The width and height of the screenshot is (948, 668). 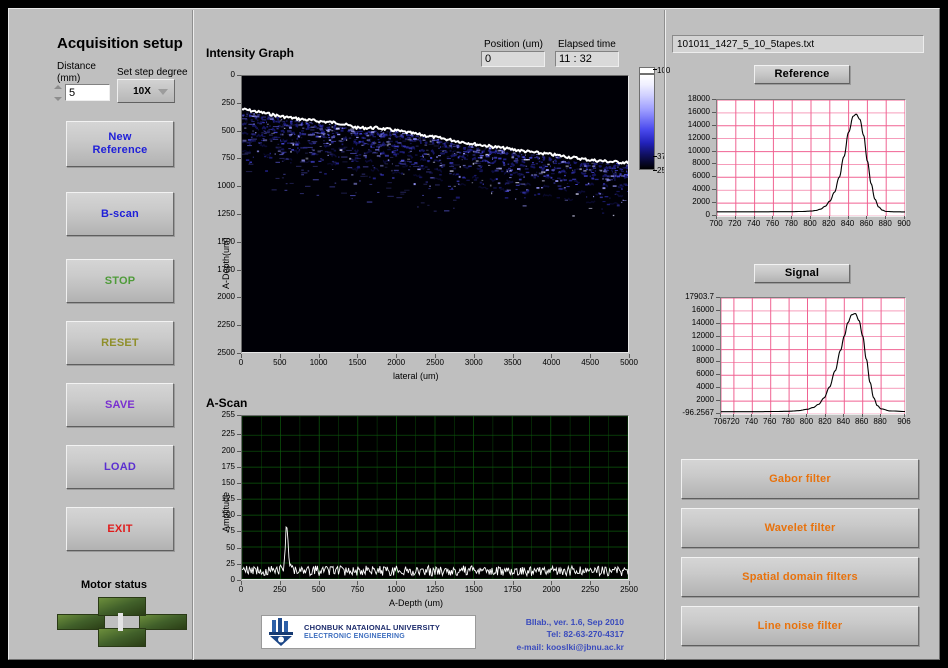 What do you see at coordinates (226, 297) in the screenshot?
I see `intensity-y-tick: 2000` at bounding box center [226, 297].